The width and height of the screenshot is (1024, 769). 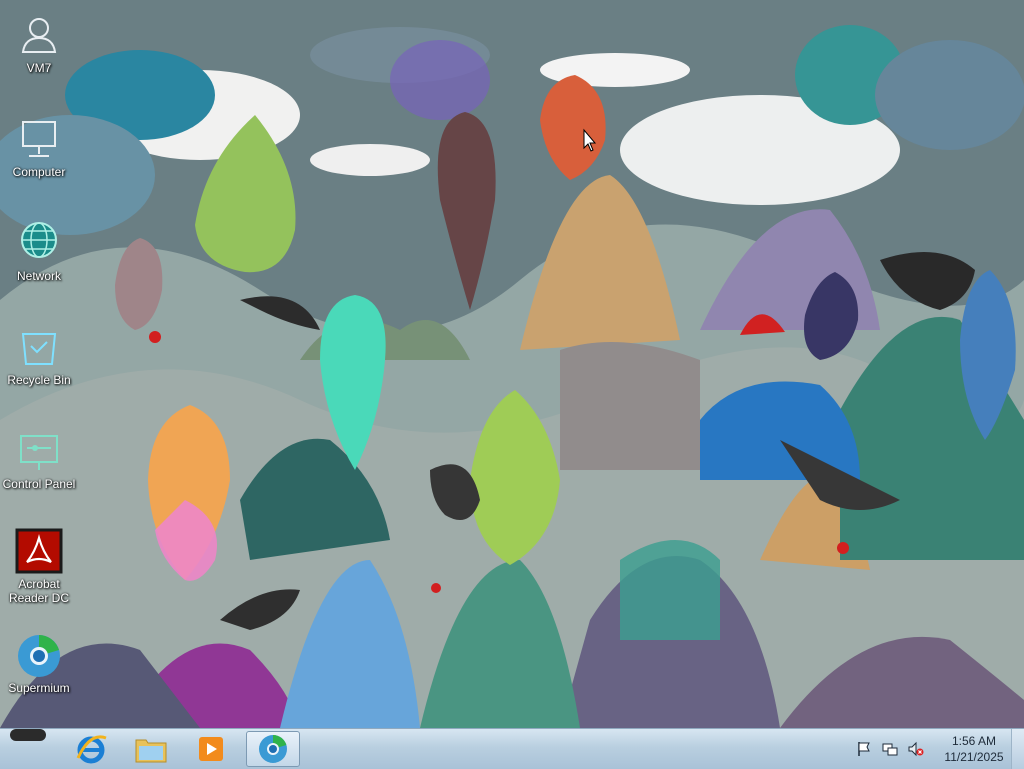 What do you see at coordinates (974, 757) in the screenshot?
I see `clock-date: 11/21/2025` at bounding box center [974, 757].